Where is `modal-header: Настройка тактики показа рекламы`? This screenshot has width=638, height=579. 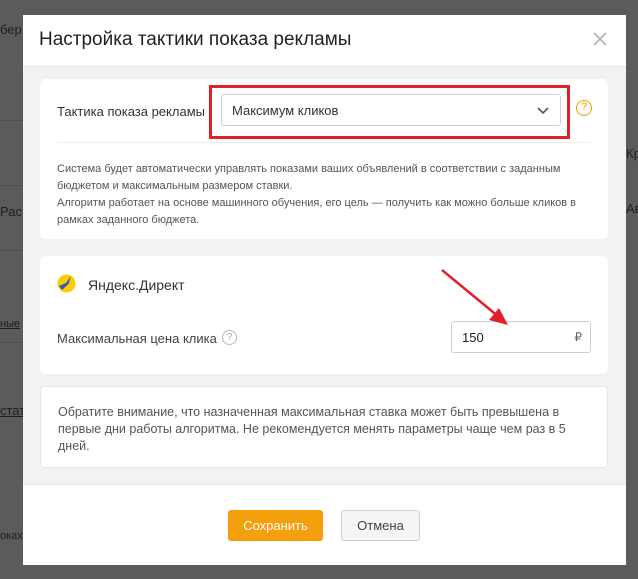 modal-header: Настройка тактики показа рекламы is located at coordinates (324, 41).